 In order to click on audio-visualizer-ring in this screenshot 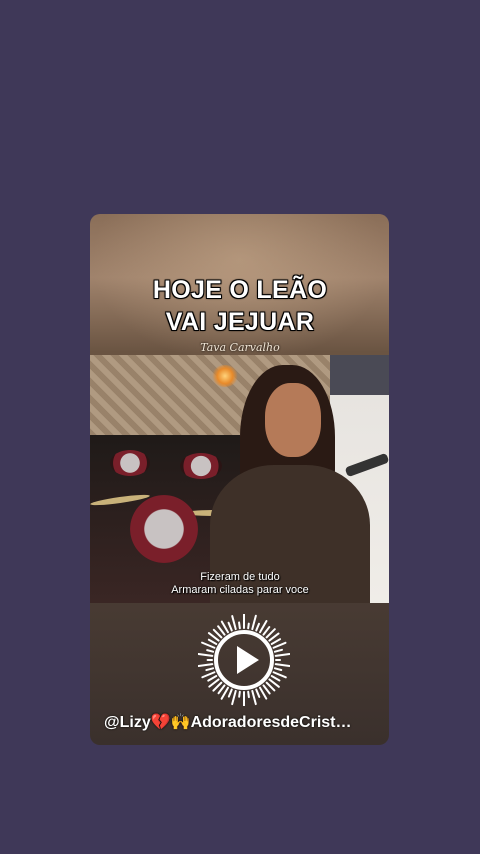, I will do `click(244, 660)`.